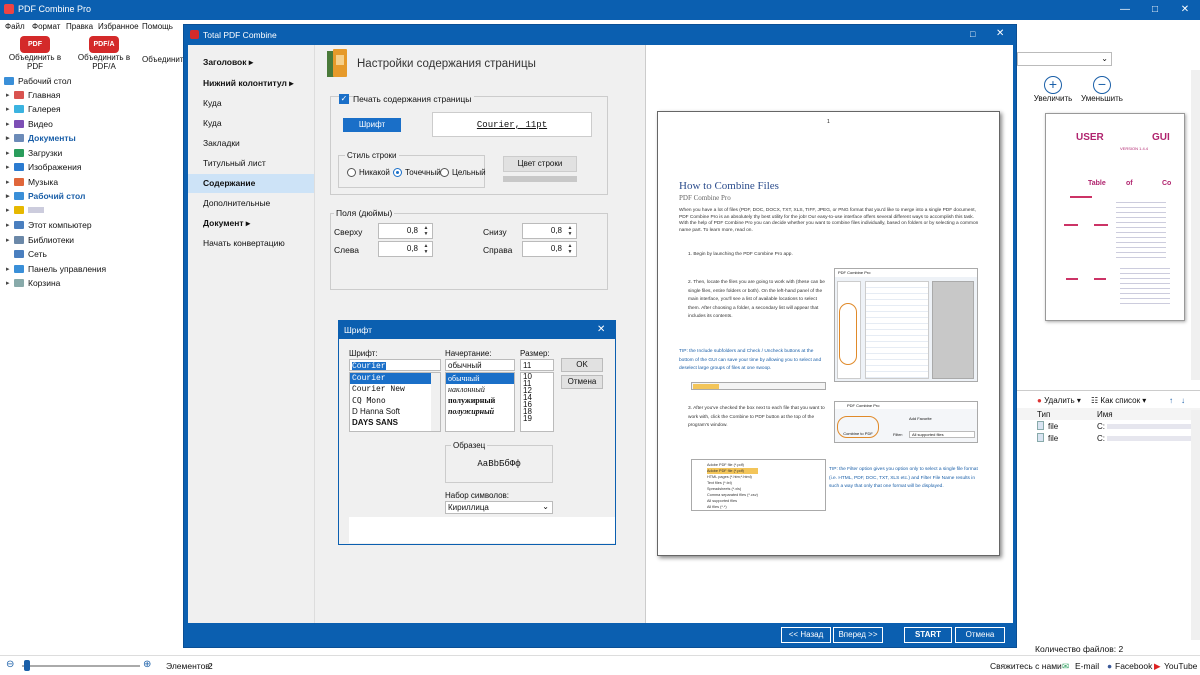 The height and width of the screenshot is (675, 1200). Describe the element at coordinates (1125, 10) in the screenshot. I see `minimize-icon: —` at that location.